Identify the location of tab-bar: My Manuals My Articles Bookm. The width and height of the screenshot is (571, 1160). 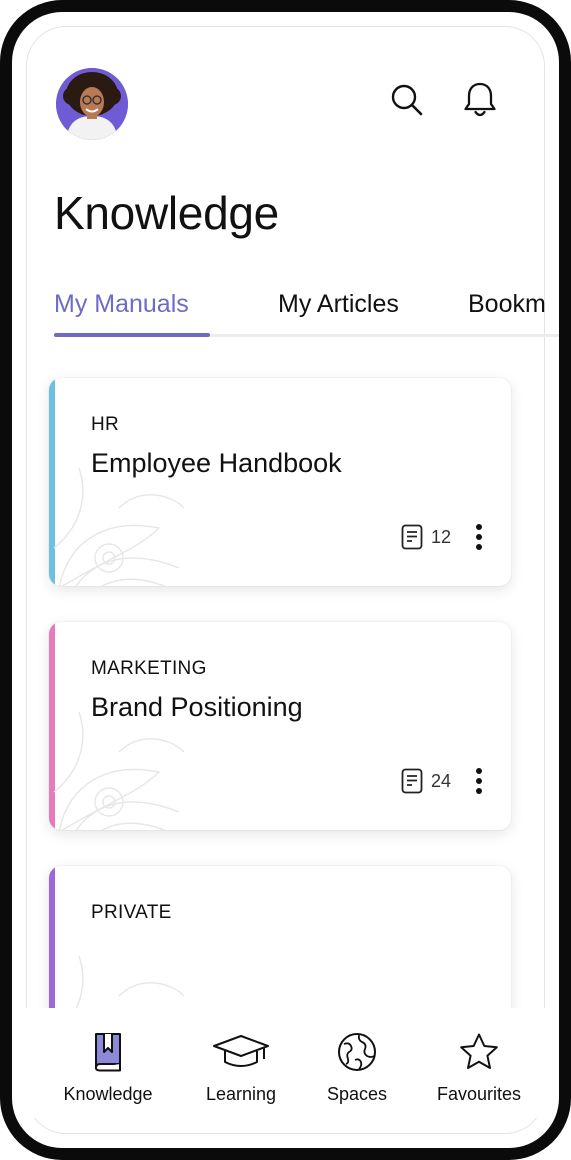
(285, 311).